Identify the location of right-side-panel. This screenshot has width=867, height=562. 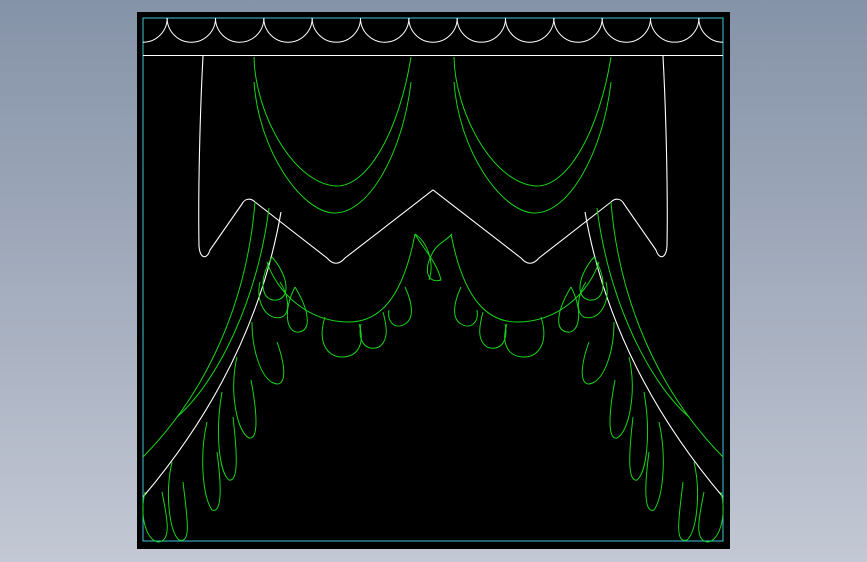
(639, 156).